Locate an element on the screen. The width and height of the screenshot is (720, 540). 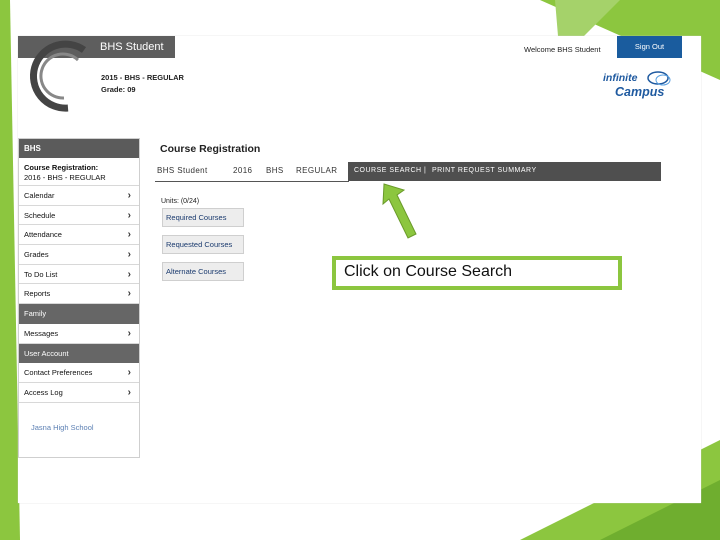
sidebar-item-label: To Do List is located at coordinates (41, 274).